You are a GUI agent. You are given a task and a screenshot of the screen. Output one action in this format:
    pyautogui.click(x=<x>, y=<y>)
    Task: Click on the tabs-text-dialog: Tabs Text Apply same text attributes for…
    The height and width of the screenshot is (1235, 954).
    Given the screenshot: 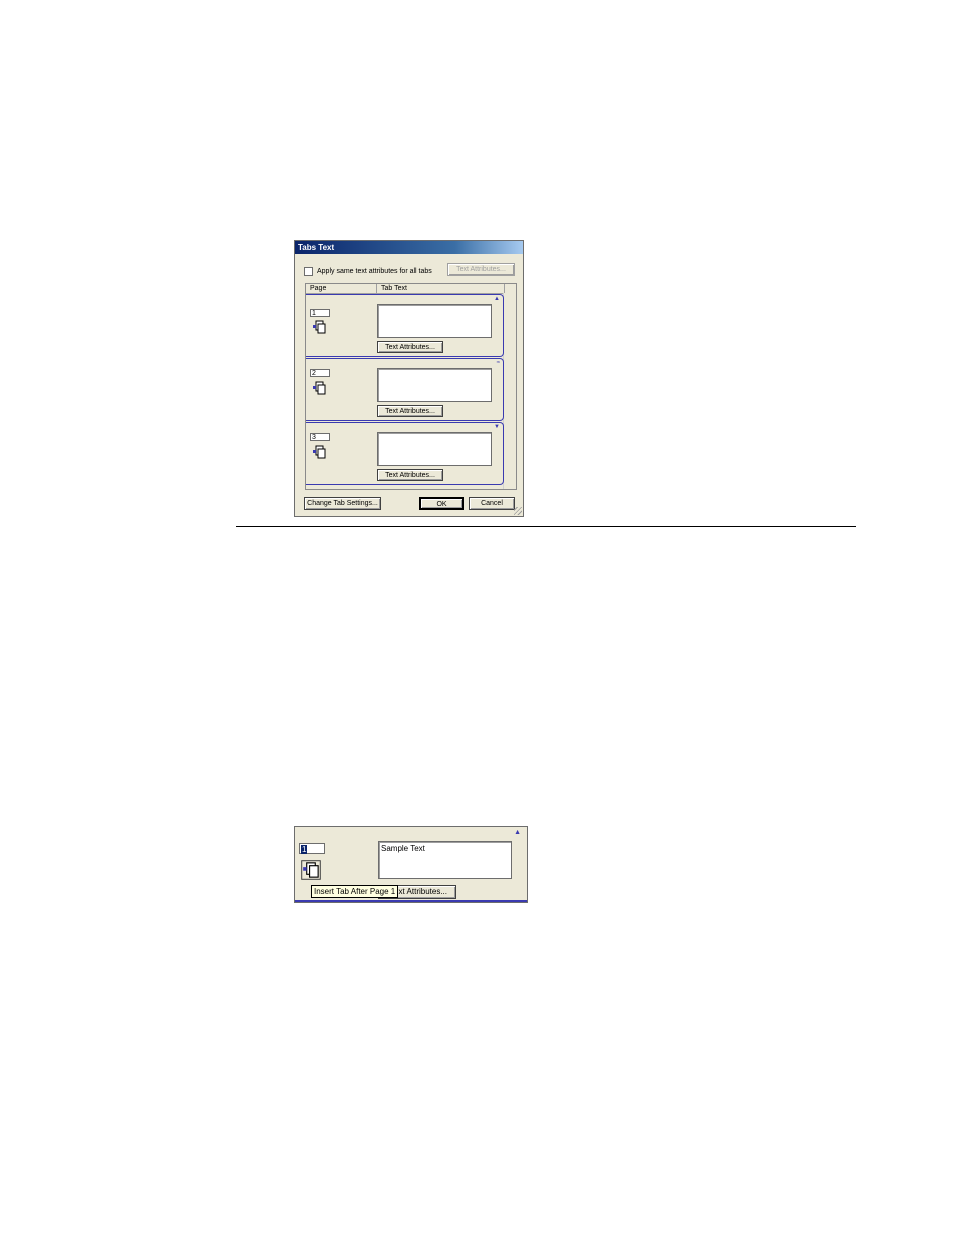 What is the action you would take?
    pyautogui.click(x=409, y=378)
    